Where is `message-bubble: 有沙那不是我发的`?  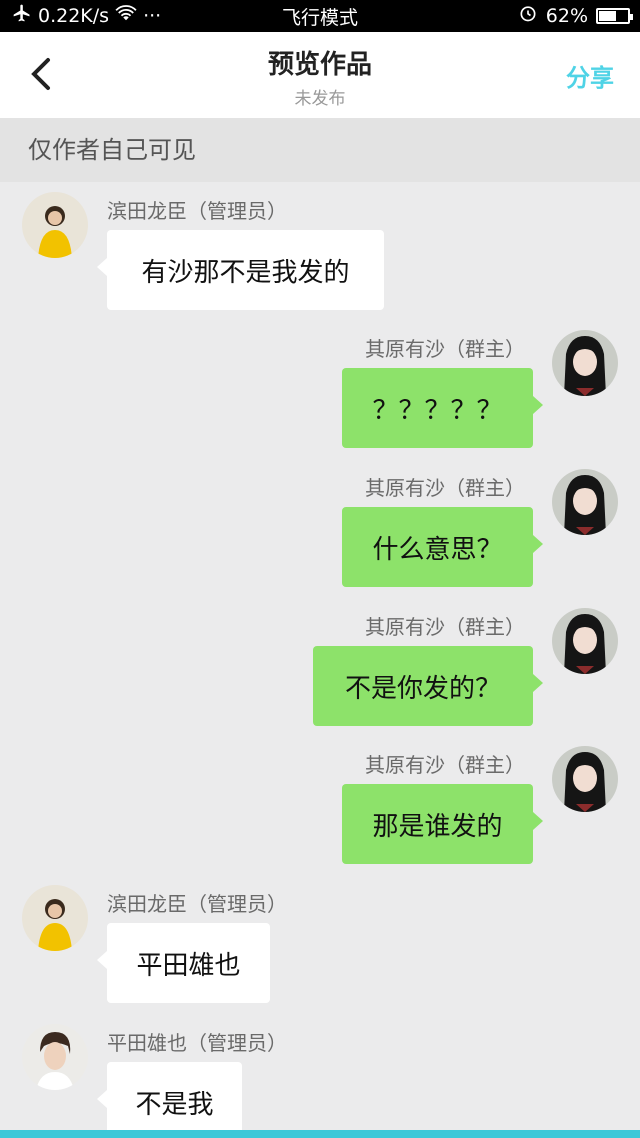
message-bubble: 有沙那不是我发的 is located at coordinates (240, 270).